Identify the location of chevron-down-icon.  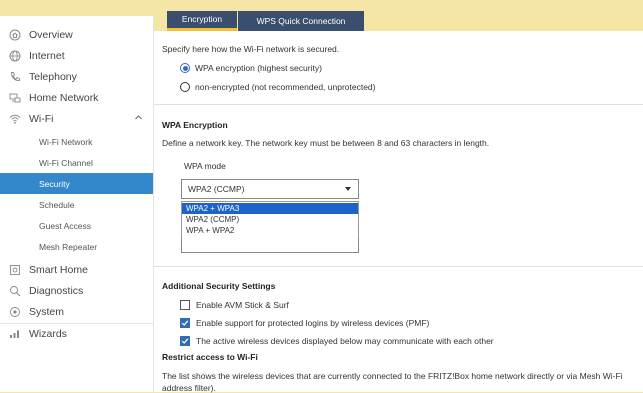
(348, 189).